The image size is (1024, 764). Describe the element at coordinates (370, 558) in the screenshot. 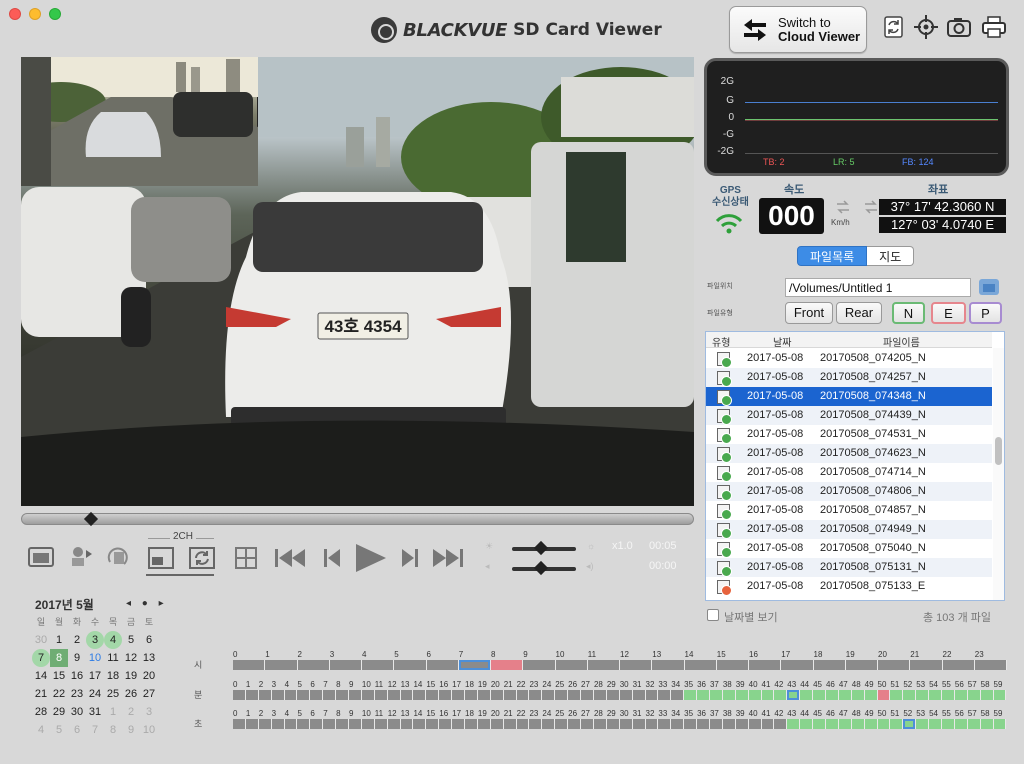

I see `play-icon` at that location.